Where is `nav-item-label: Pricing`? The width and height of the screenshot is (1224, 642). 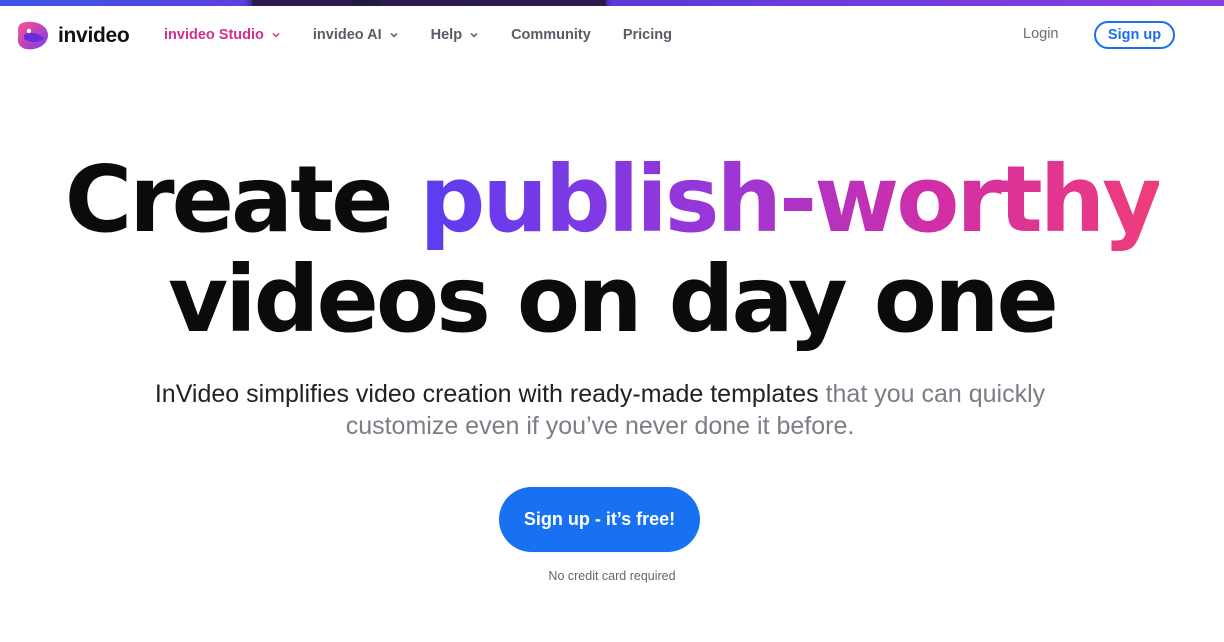 nav-item-label: Pricing is located at coordinates (647, 35).